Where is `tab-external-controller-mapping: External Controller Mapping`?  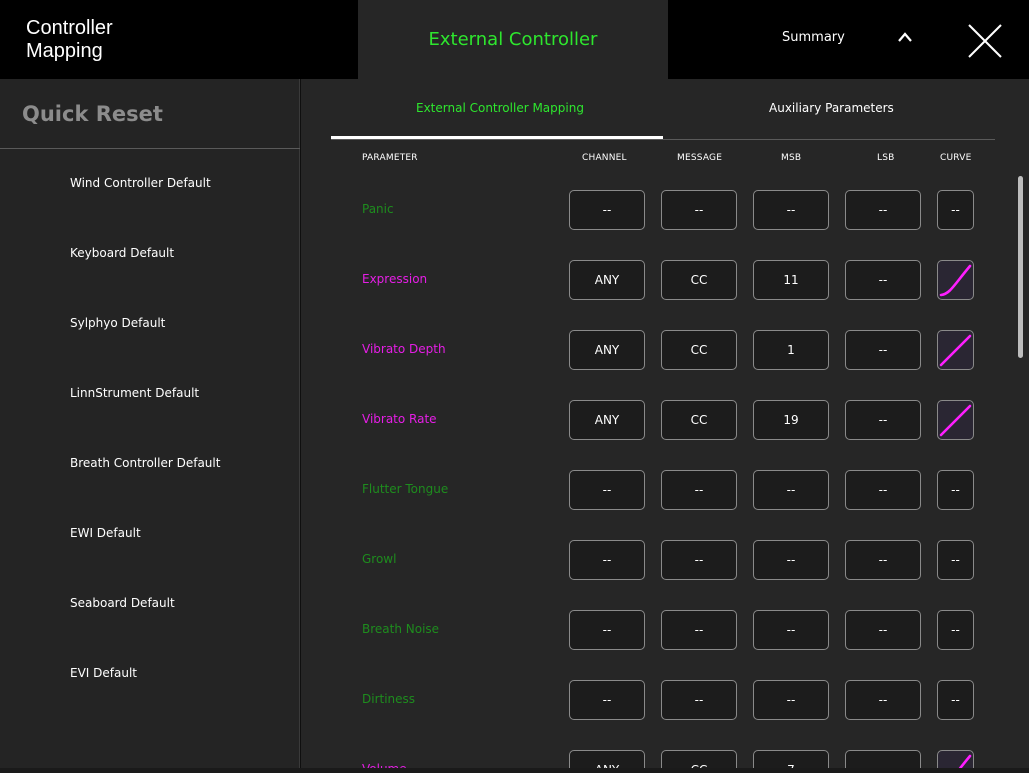
tab-external-controller-mapping: External Controller Mapping is located at coordinates (500, 108).